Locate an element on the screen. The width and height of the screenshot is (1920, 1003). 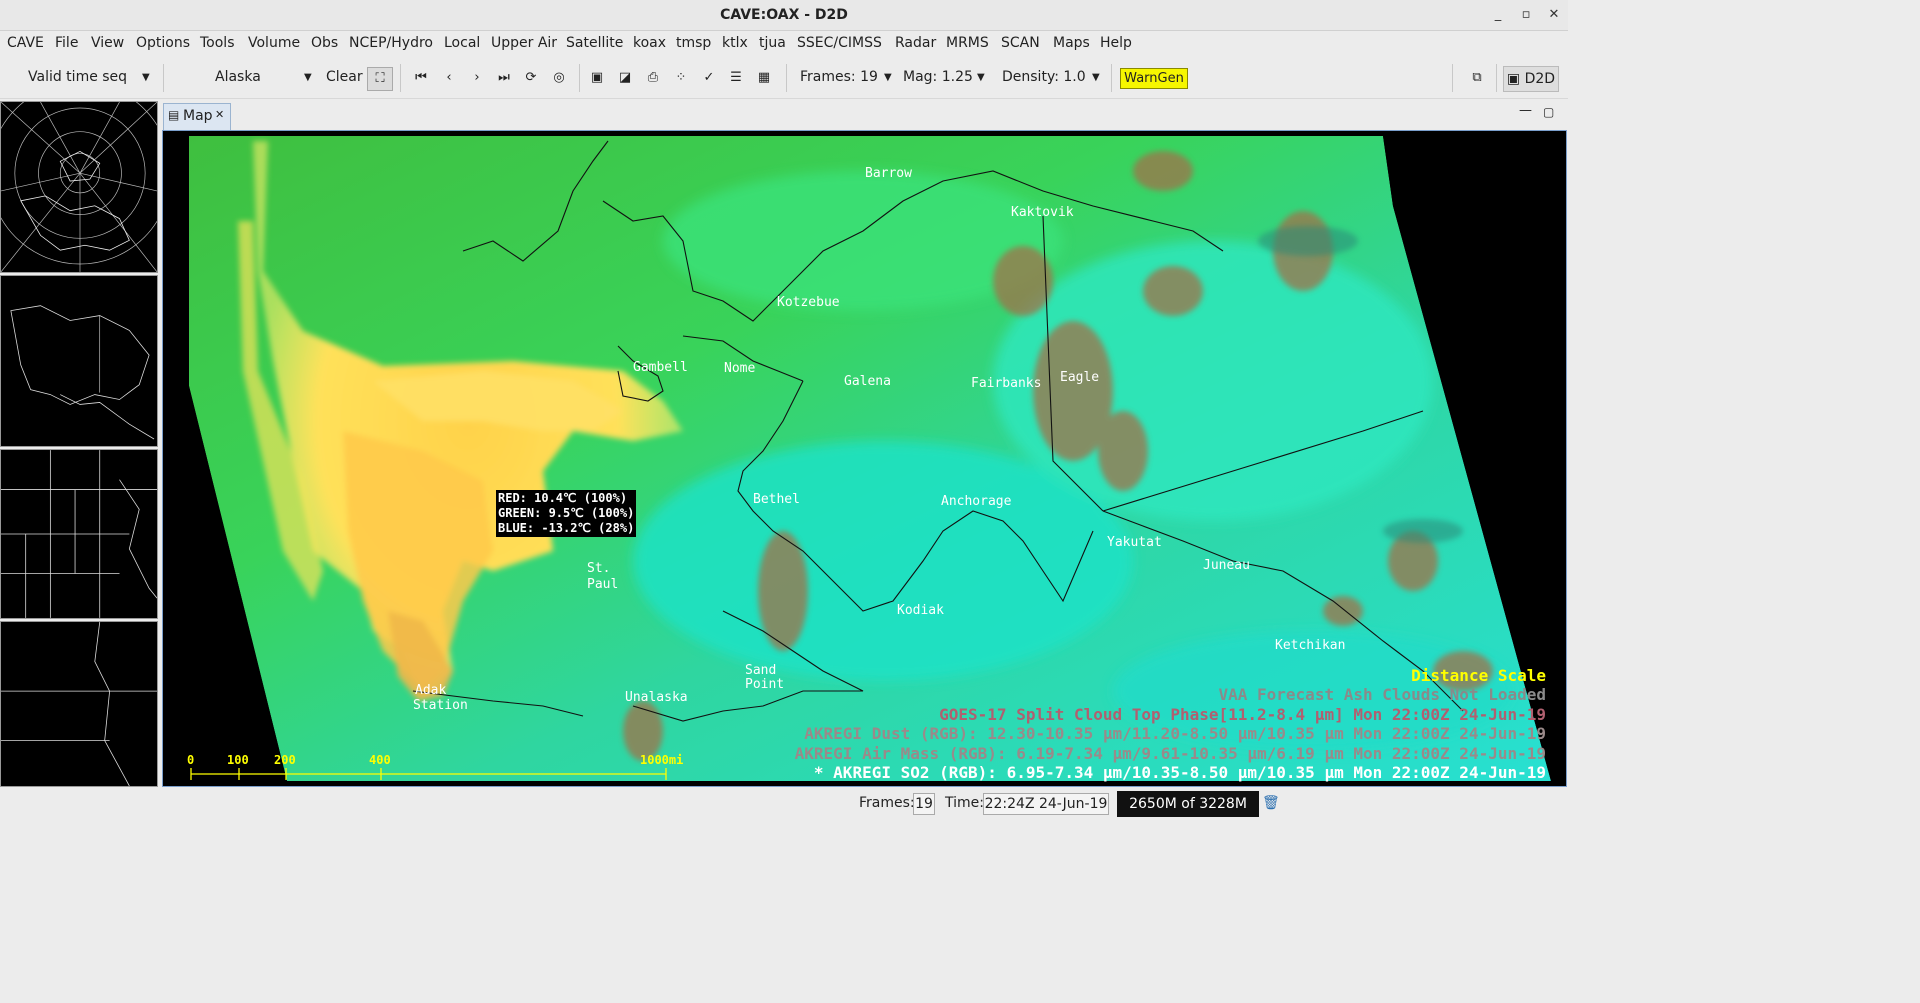
city-label: Station is located at coordinates (440, 705).